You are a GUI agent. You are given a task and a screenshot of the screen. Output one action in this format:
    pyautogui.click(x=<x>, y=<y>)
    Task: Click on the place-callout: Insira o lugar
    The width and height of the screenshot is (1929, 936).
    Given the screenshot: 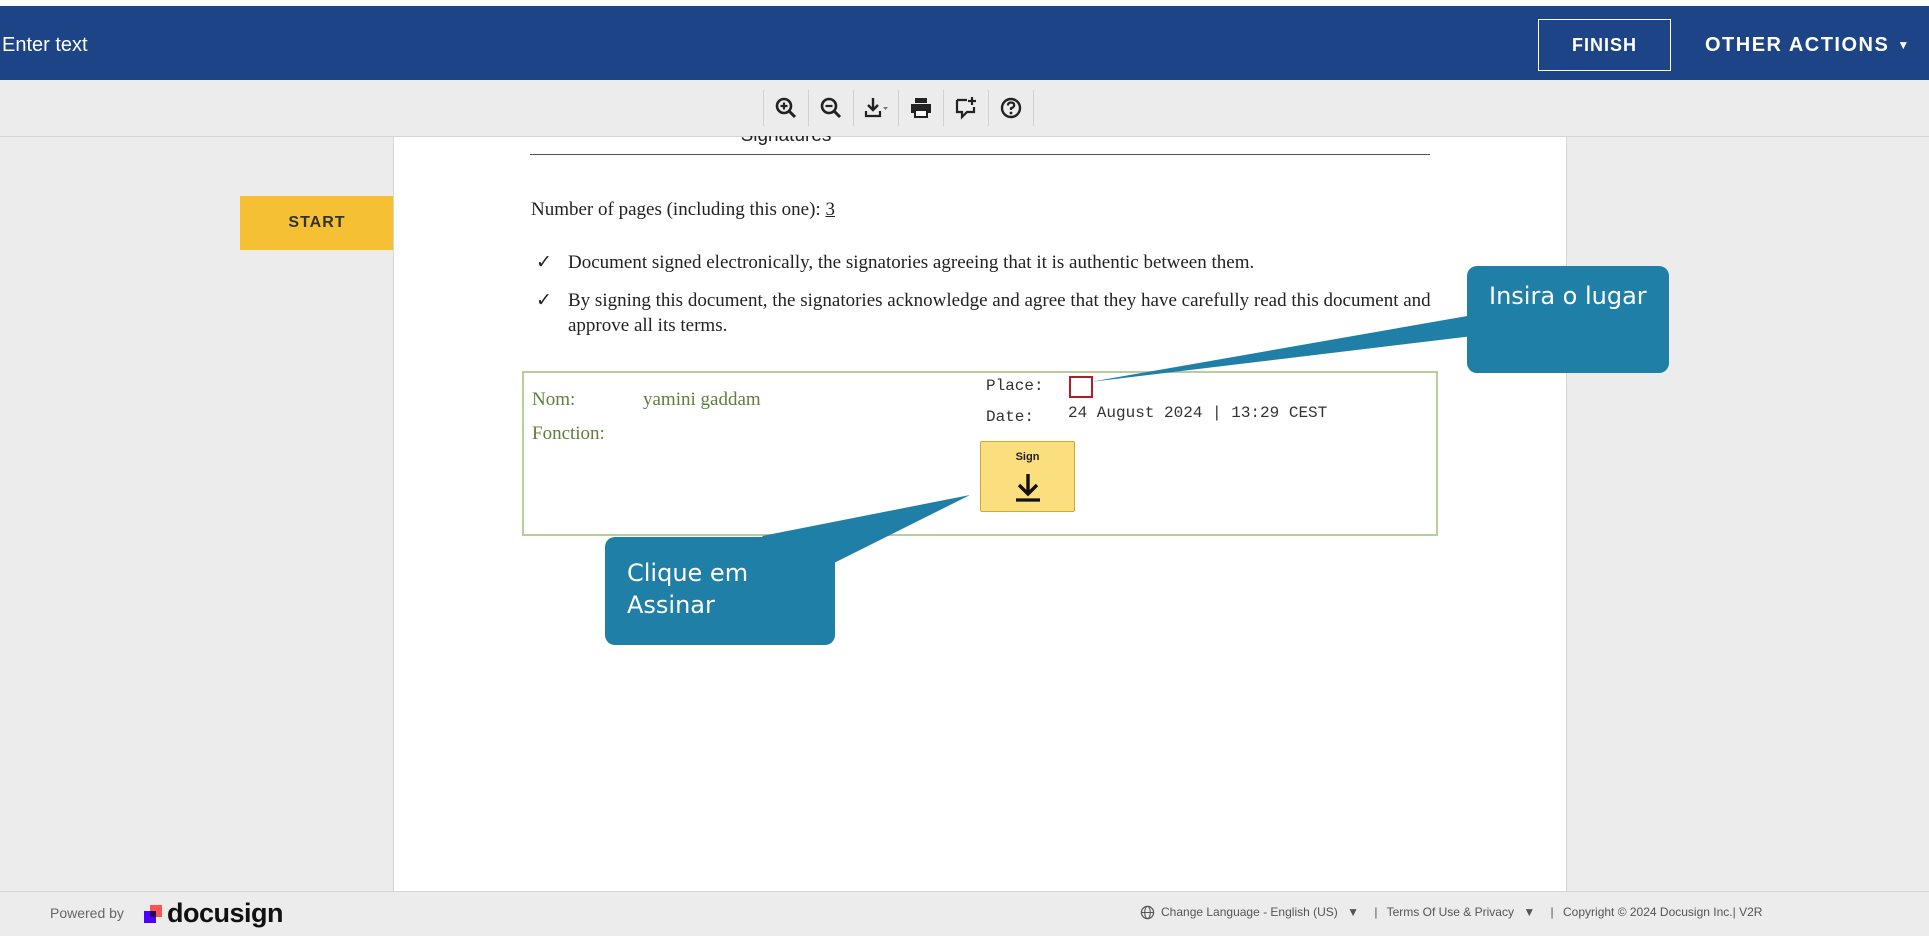 What is the action you would take?
    pyautogui.click(x=1568, y=319)
    